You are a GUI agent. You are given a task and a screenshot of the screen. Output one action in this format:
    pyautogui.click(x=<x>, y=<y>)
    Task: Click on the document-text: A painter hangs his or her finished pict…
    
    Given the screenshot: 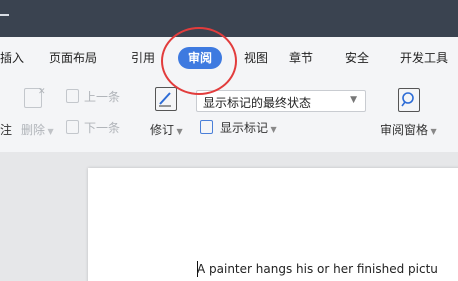 What is the action you would take?
    pyautogui.click(x=317, y=269)
    